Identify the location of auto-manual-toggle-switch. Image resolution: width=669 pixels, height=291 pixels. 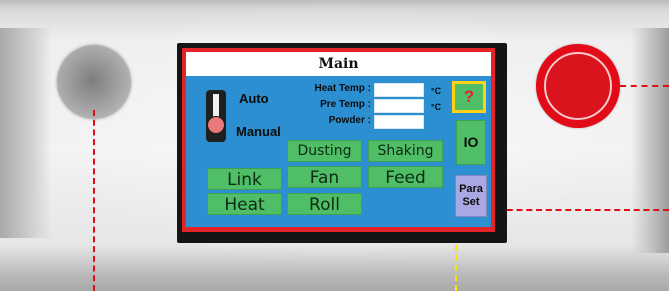
(216, 116).